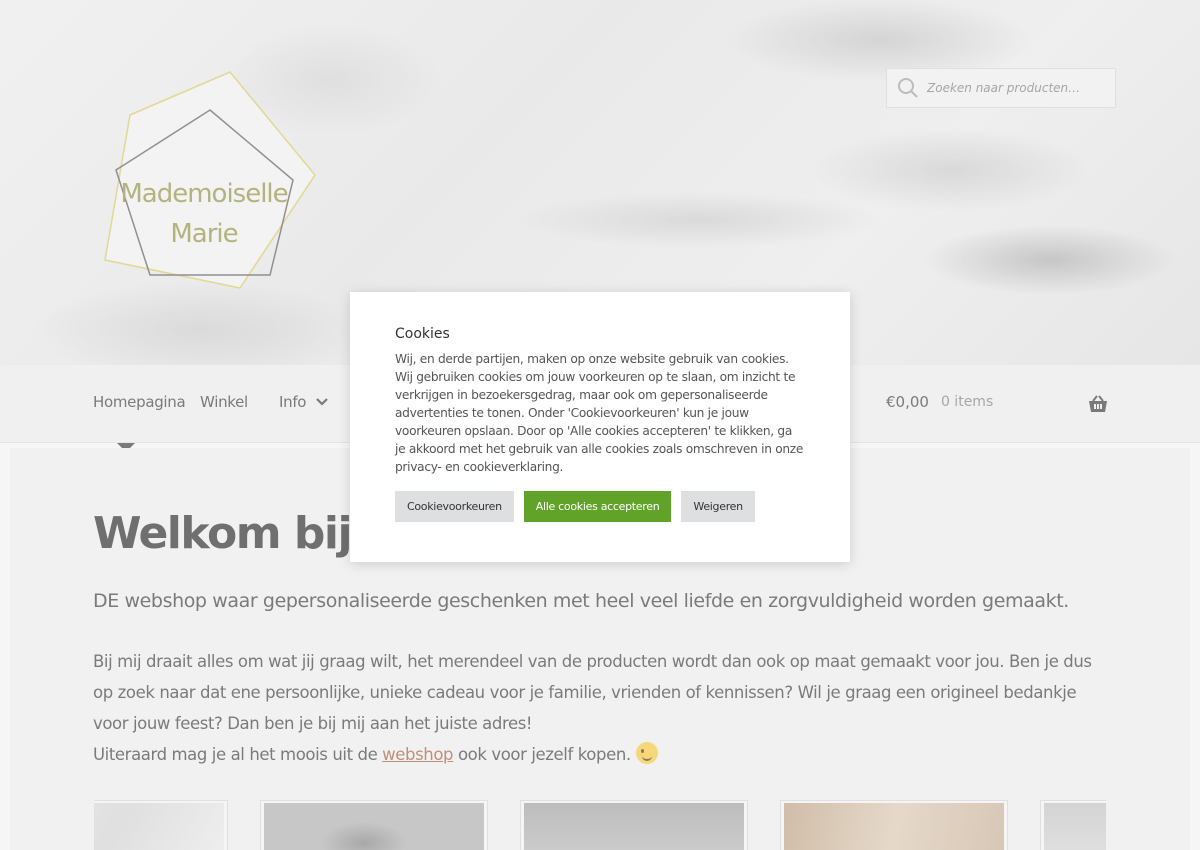 This screenshot has width=1200, height=850. Describe the element at coordinates (422, 334) in the screenshot. I see `cookie-title: Cookies` at that location.